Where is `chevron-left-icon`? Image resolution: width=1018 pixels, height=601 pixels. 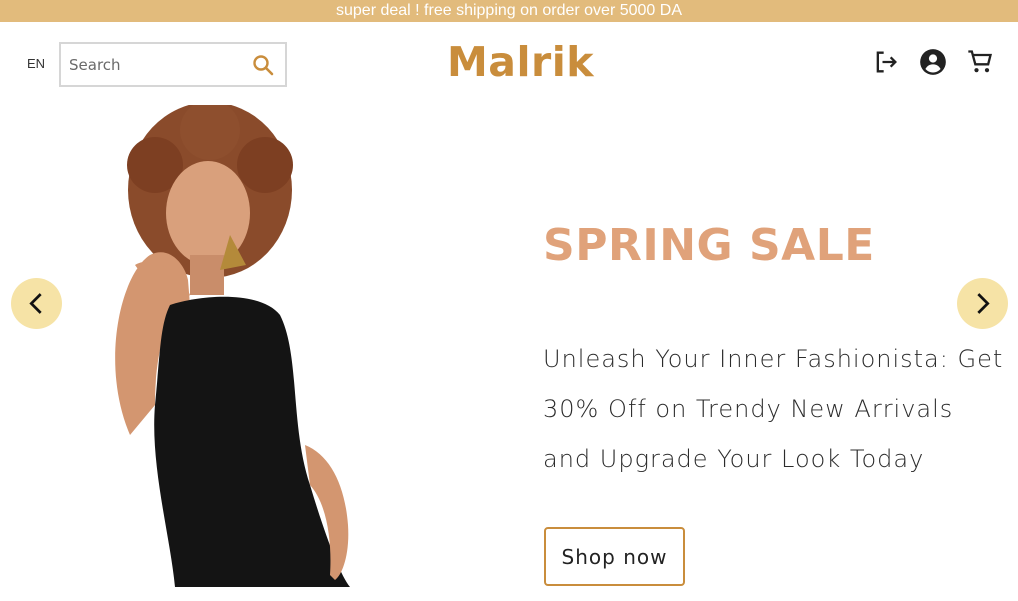 chevron-left-icon is located at coordinates (35, 303).